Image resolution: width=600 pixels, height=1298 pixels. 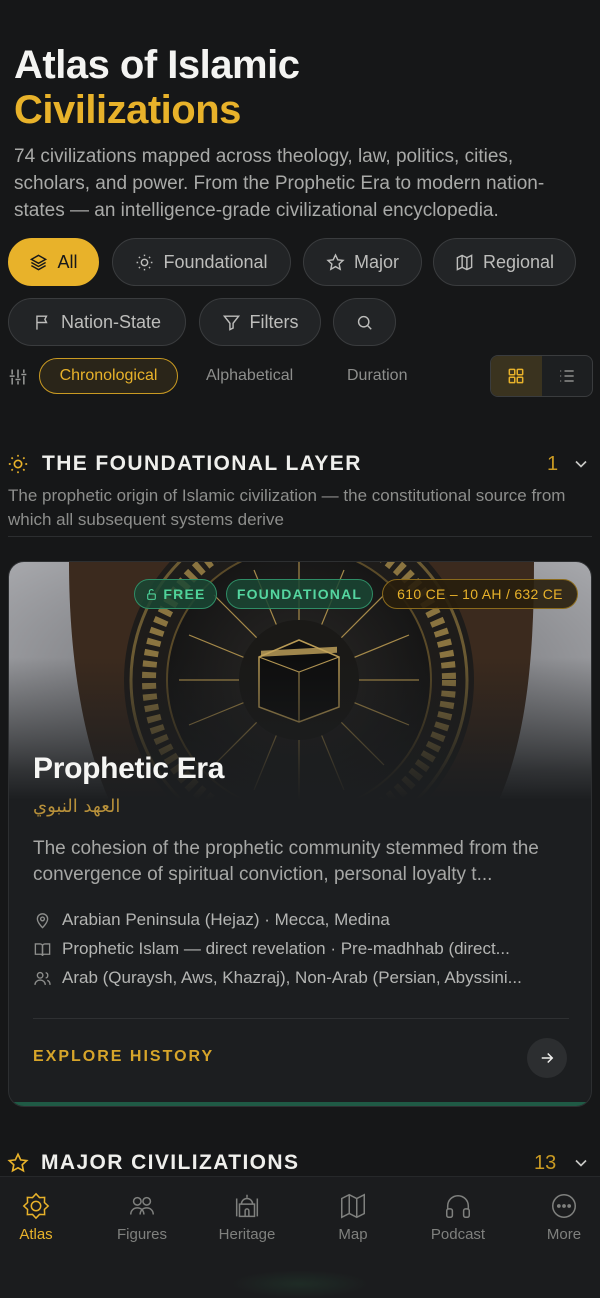 I want to click on nav-figures: Figures, so click(x=142, y=1219).